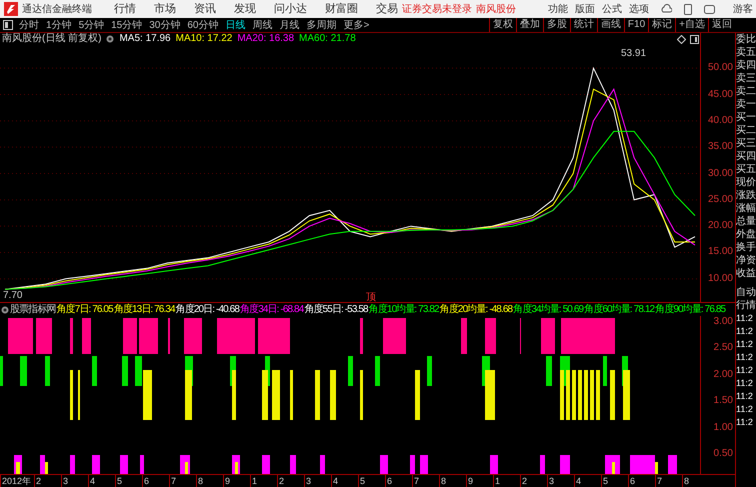 The image size is (756, 487). What do you see at coordinates (585, 9) in the screenshot?
I see `toolbar-item: 版面` at bounding box center [585, 9].